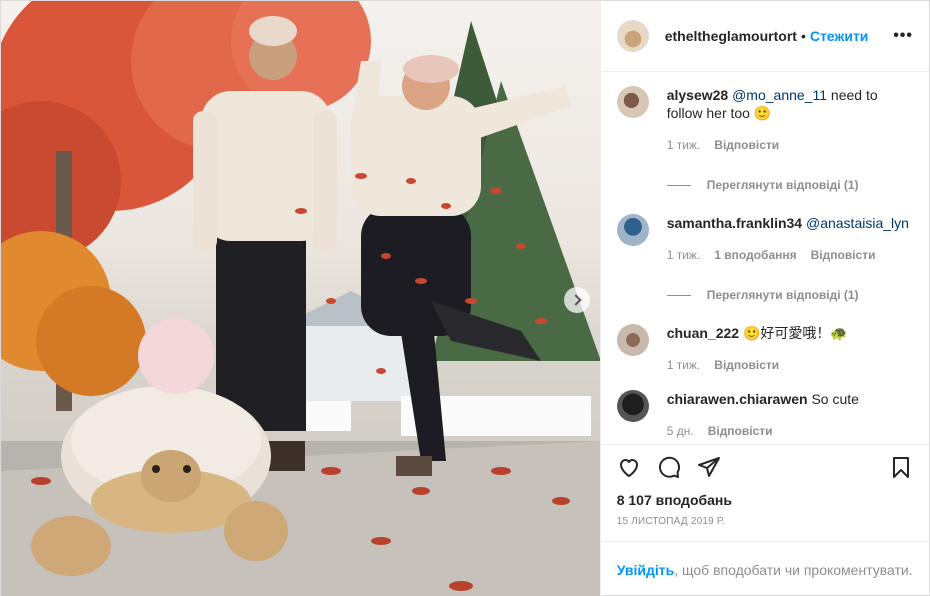 This screenshot has height=596, width=930. I want to click on comment-time: 5 дн., so click(680, 431).